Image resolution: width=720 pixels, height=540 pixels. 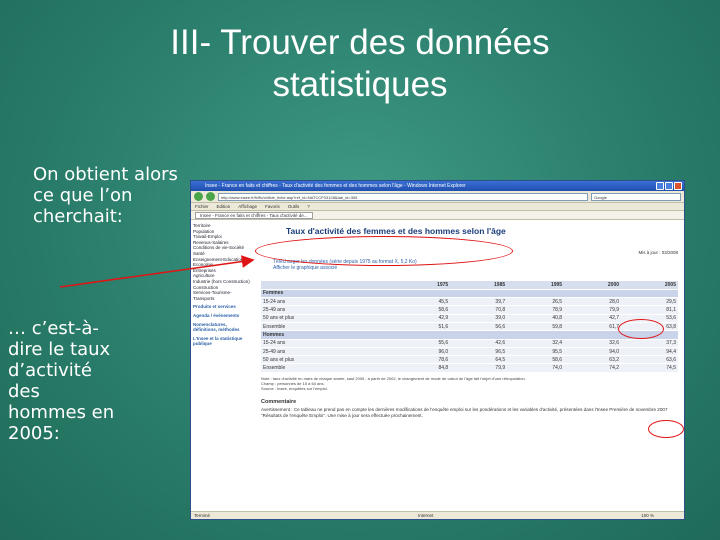 What do you see at coordinates (222, 295) in the screenshot?
I see `sidebar-item: Services-Tourisme-Transports` at bounding box center [222, 295].